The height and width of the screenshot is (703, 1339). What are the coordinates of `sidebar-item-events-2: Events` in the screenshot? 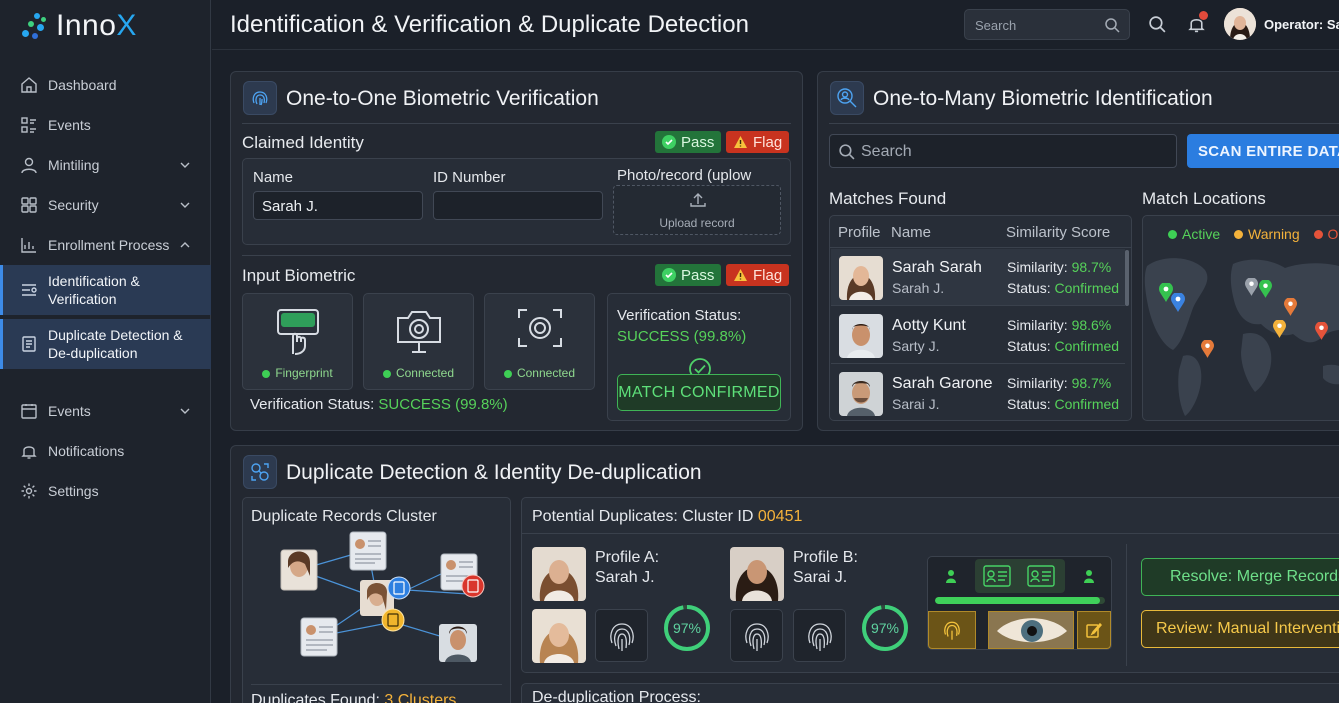 It's located at (105, 411).